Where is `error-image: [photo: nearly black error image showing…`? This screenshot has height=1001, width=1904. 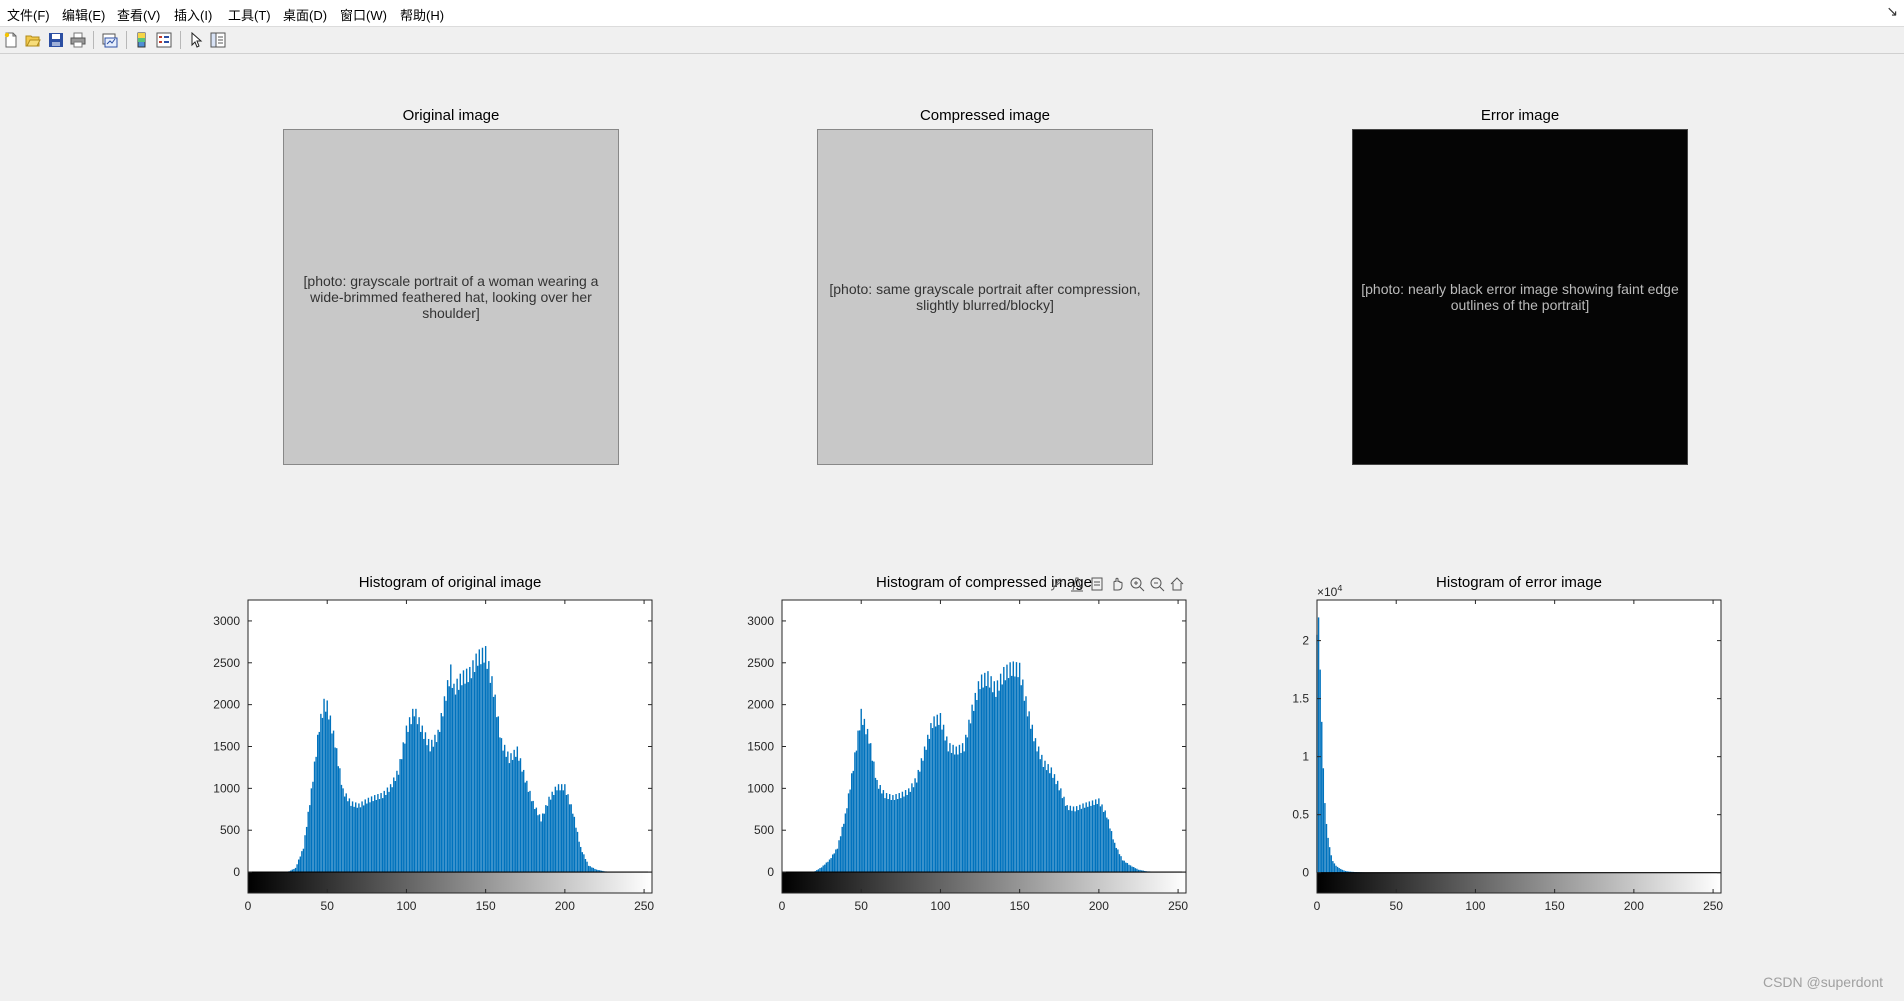
error-image: [photo: nearly black error image showing… is located at coordinates (1520, 297).